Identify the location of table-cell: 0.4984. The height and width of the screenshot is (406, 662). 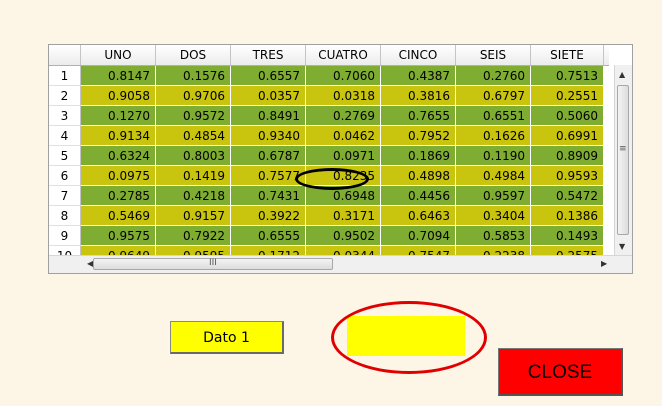
(493, 176).